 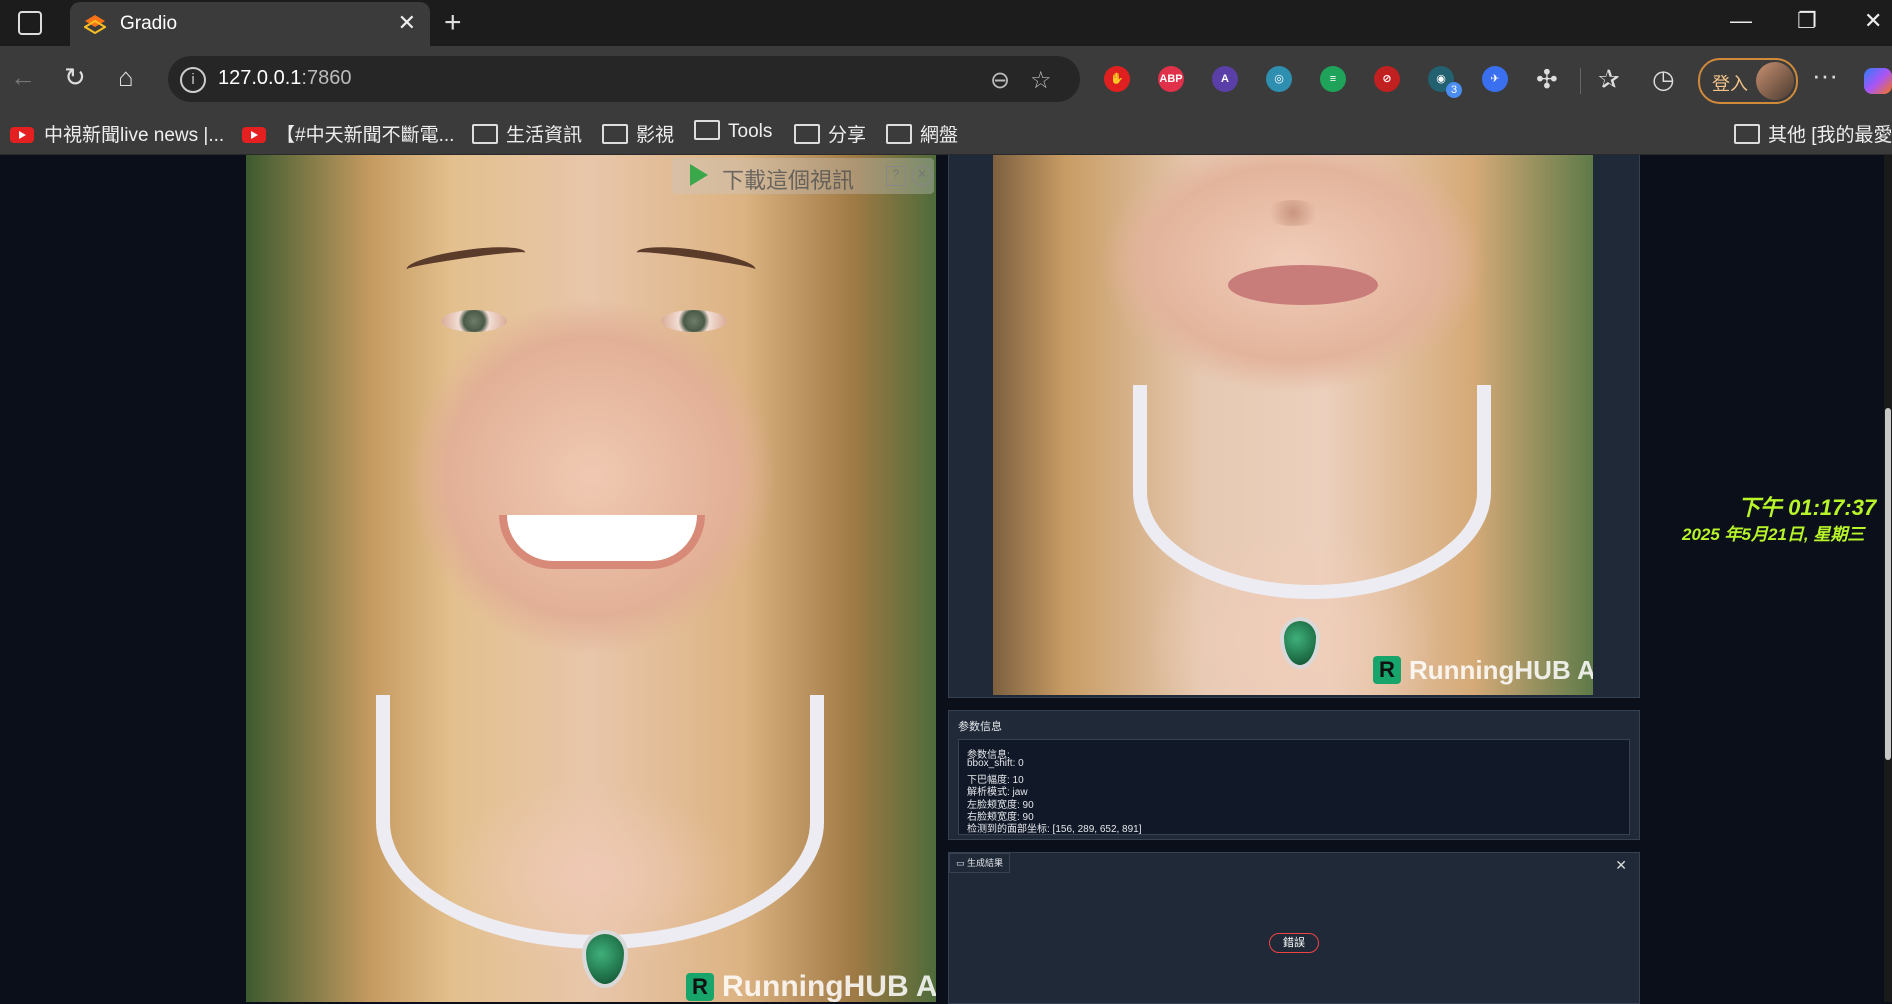 What do you see at coordinates (1663, 79) in the screenshot?
I see `history-icon: ◷` at bounding box center [1663, 79].